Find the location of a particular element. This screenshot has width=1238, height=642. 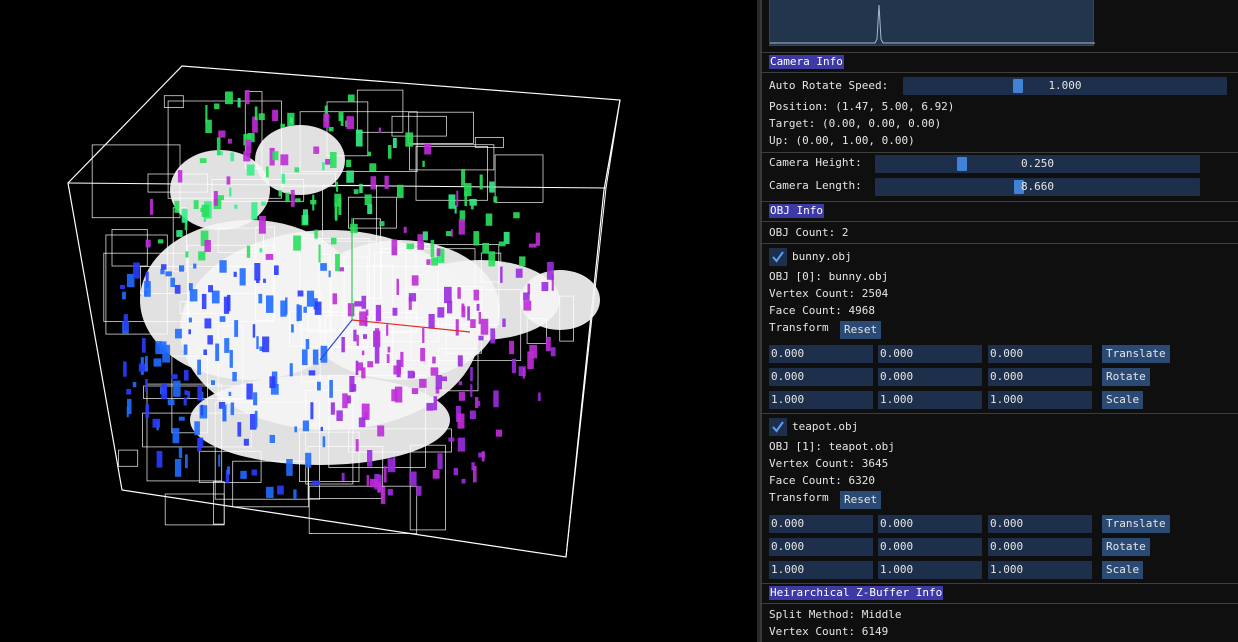

camera-height-slider: 0.250 is located at coordinates (1037, 164).